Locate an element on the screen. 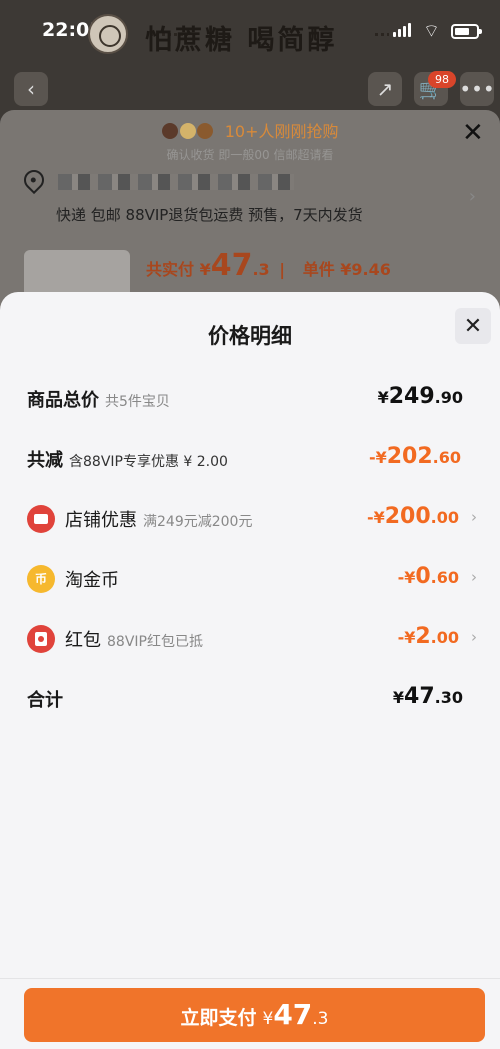  address-blurred is located at coordinates (176, 182).